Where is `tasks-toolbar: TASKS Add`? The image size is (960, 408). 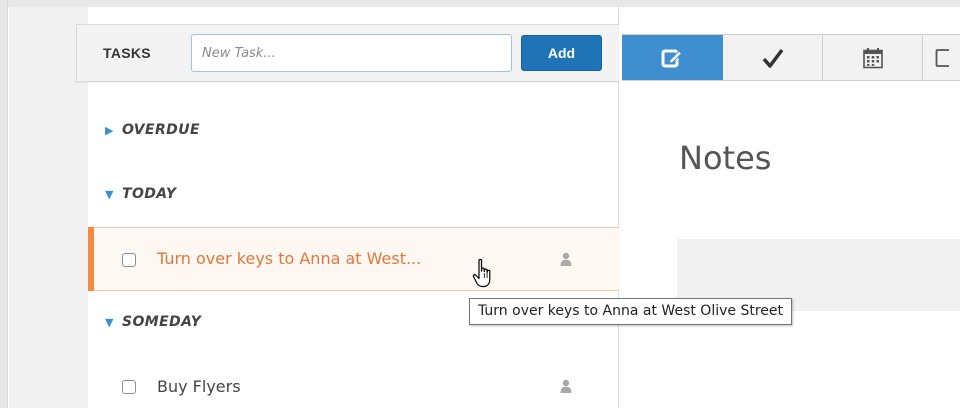
tasks-toolbar: TASKS Add is located at coordinates (347, 53).